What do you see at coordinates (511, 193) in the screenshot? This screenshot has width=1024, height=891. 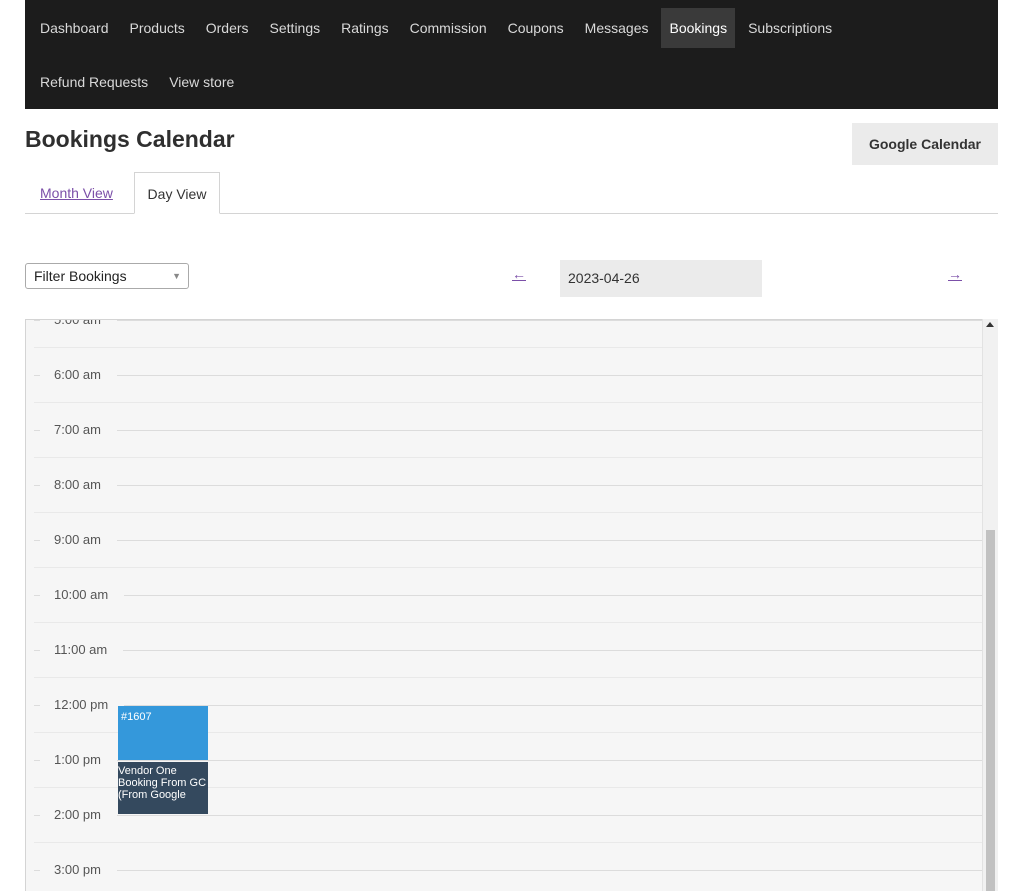 I see `view-tabs: Month View Day View` at bounding box center [511, 193].